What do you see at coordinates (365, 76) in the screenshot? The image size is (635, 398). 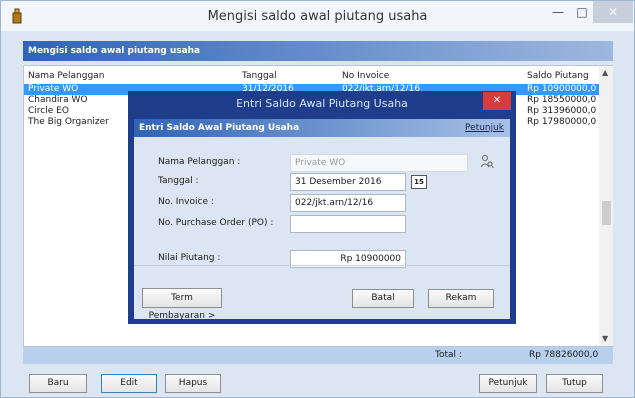 I see `column-header-invoice: No Invoice` at bounding box center [365, 76].